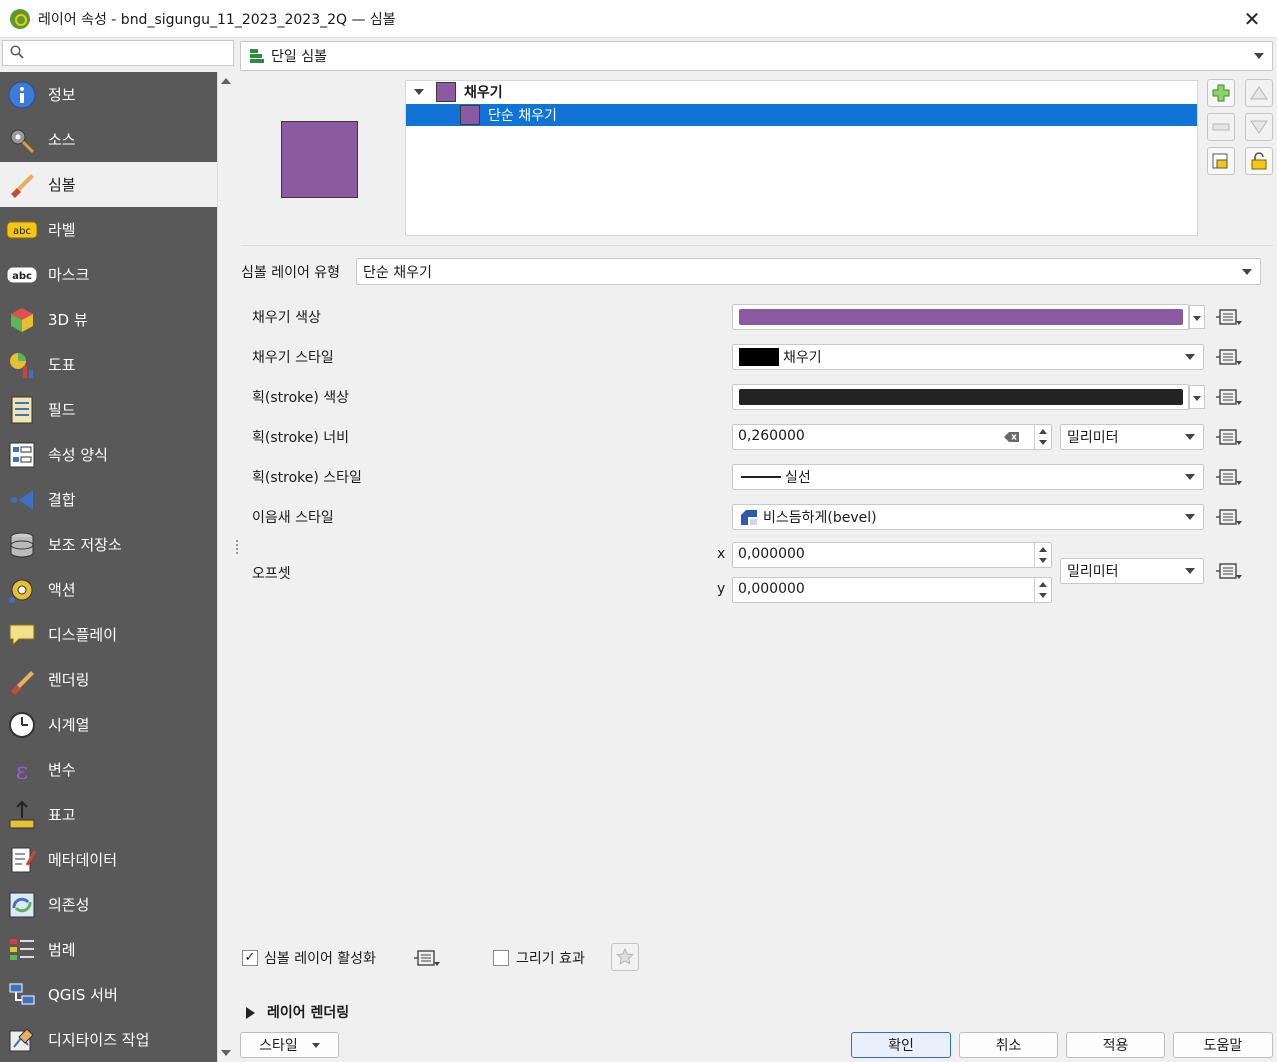  Describe the element at coordinates (62, 95) in the screenshot. I see `sidebar-item-label: 정보` at that location.